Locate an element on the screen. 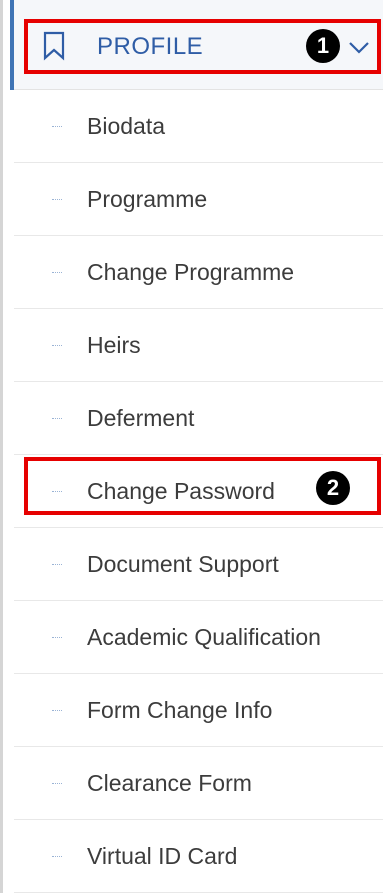  submenu-item-change-programme: Change Programme is located at coordinates (198, 272).